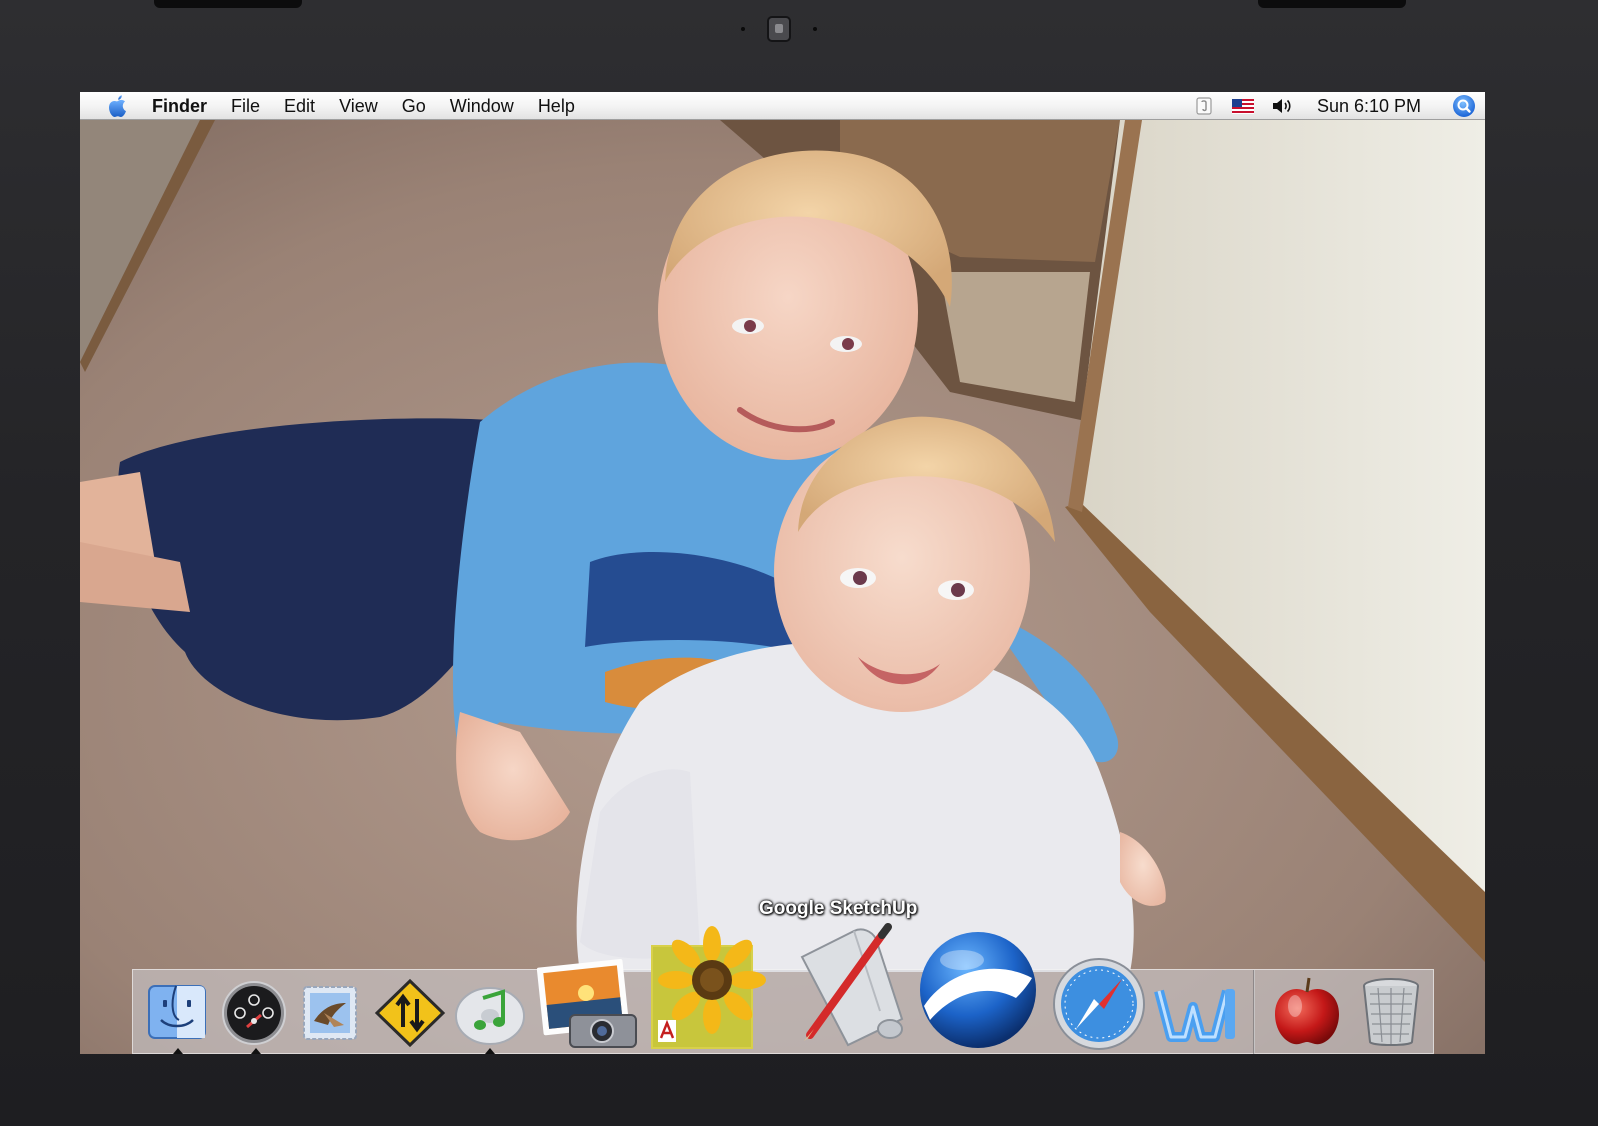  What do you see at coordinates (118, 106) in the screenshot?
I see `apple-menu-icon` at bounding box center [118, 106].